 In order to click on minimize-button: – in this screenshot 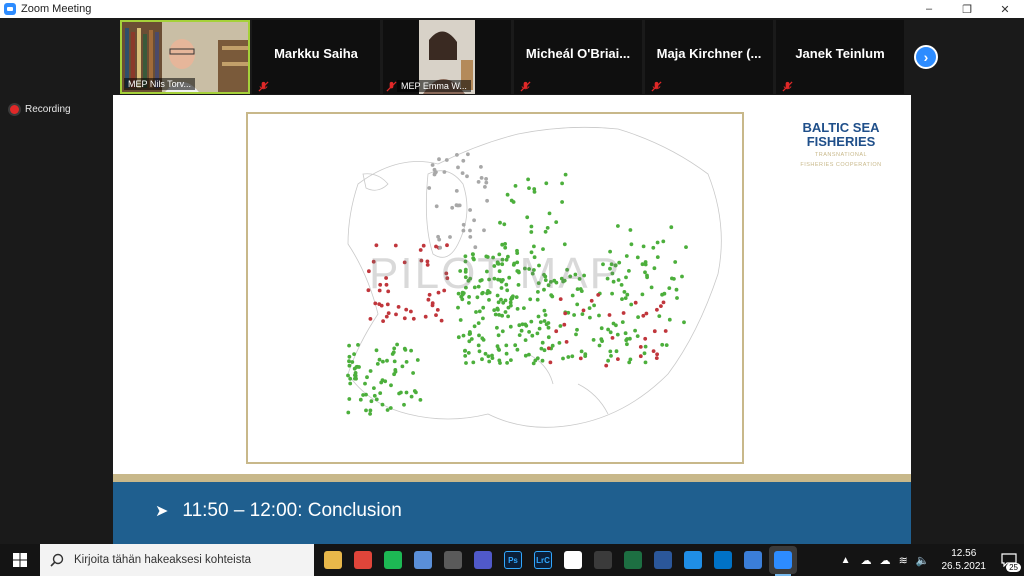, I will do `click(929, 9)`.